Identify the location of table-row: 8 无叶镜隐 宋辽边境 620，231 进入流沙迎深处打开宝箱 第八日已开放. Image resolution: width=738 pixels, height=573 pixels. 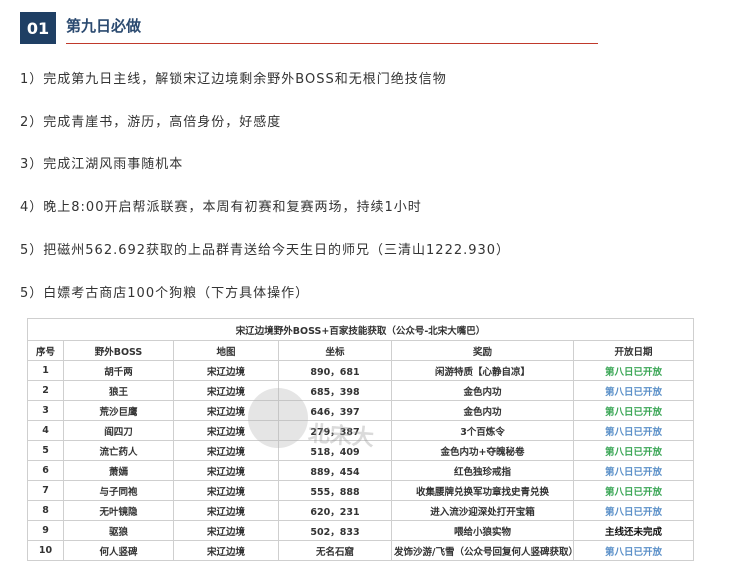
(361, 510).